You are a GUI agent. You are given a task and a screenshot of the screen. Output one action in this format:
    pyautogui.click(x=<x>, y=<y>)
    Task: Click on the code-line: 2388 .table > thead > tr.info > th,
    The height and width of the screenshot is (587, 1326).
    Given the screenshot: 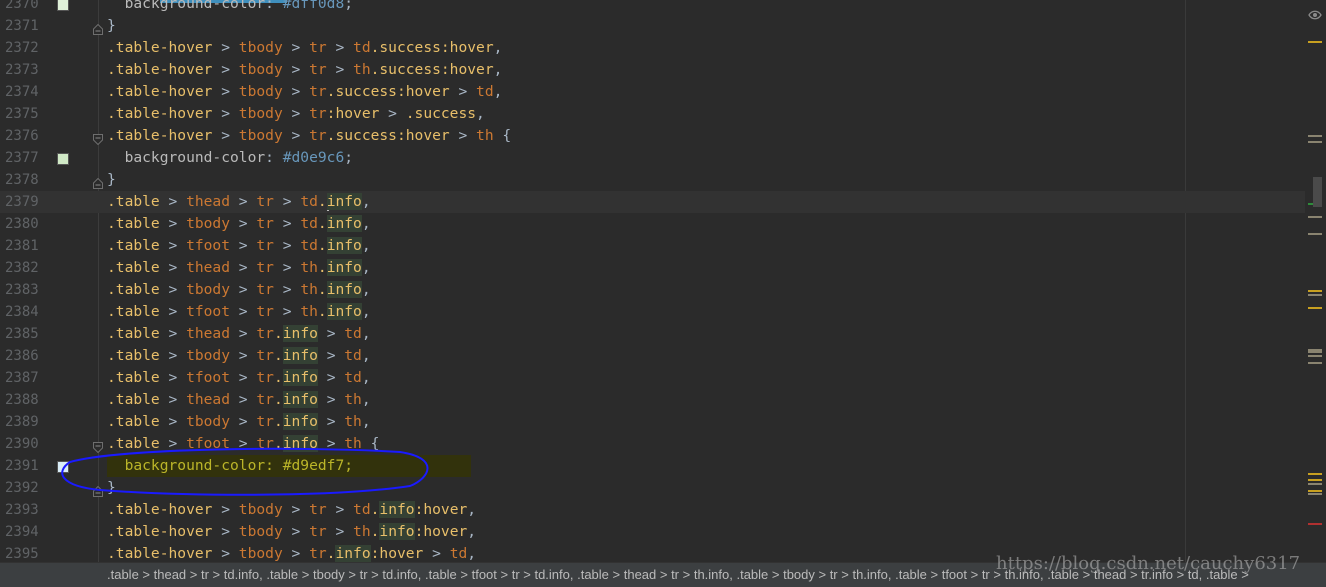 What is the action you would take?
    pyautogui.click(x=652, y=400)
    